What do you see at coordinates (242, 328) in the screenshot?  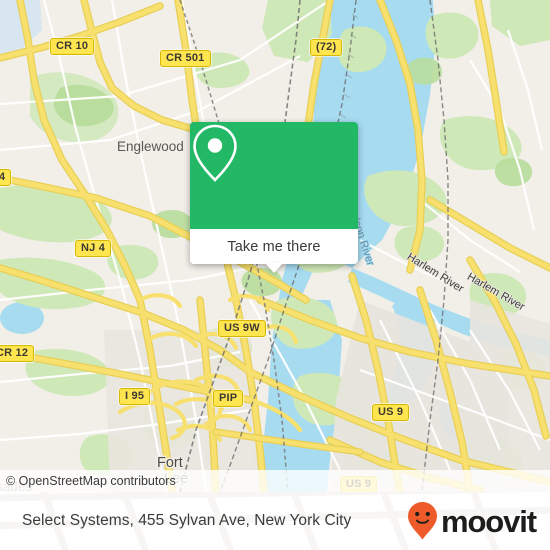 I see `road-shield-us-9w: US 9W` at bounding box center [242, 328].